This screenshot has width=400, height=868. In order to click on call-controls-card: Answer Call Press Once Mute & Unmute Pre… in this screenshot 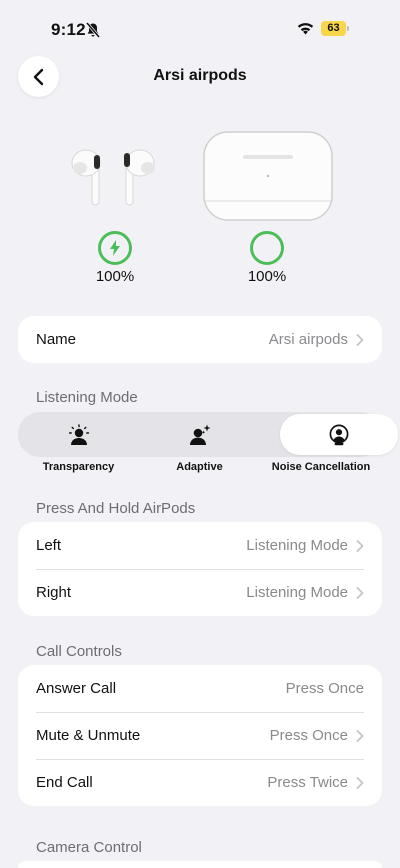, I will do `click(200, 735)`.